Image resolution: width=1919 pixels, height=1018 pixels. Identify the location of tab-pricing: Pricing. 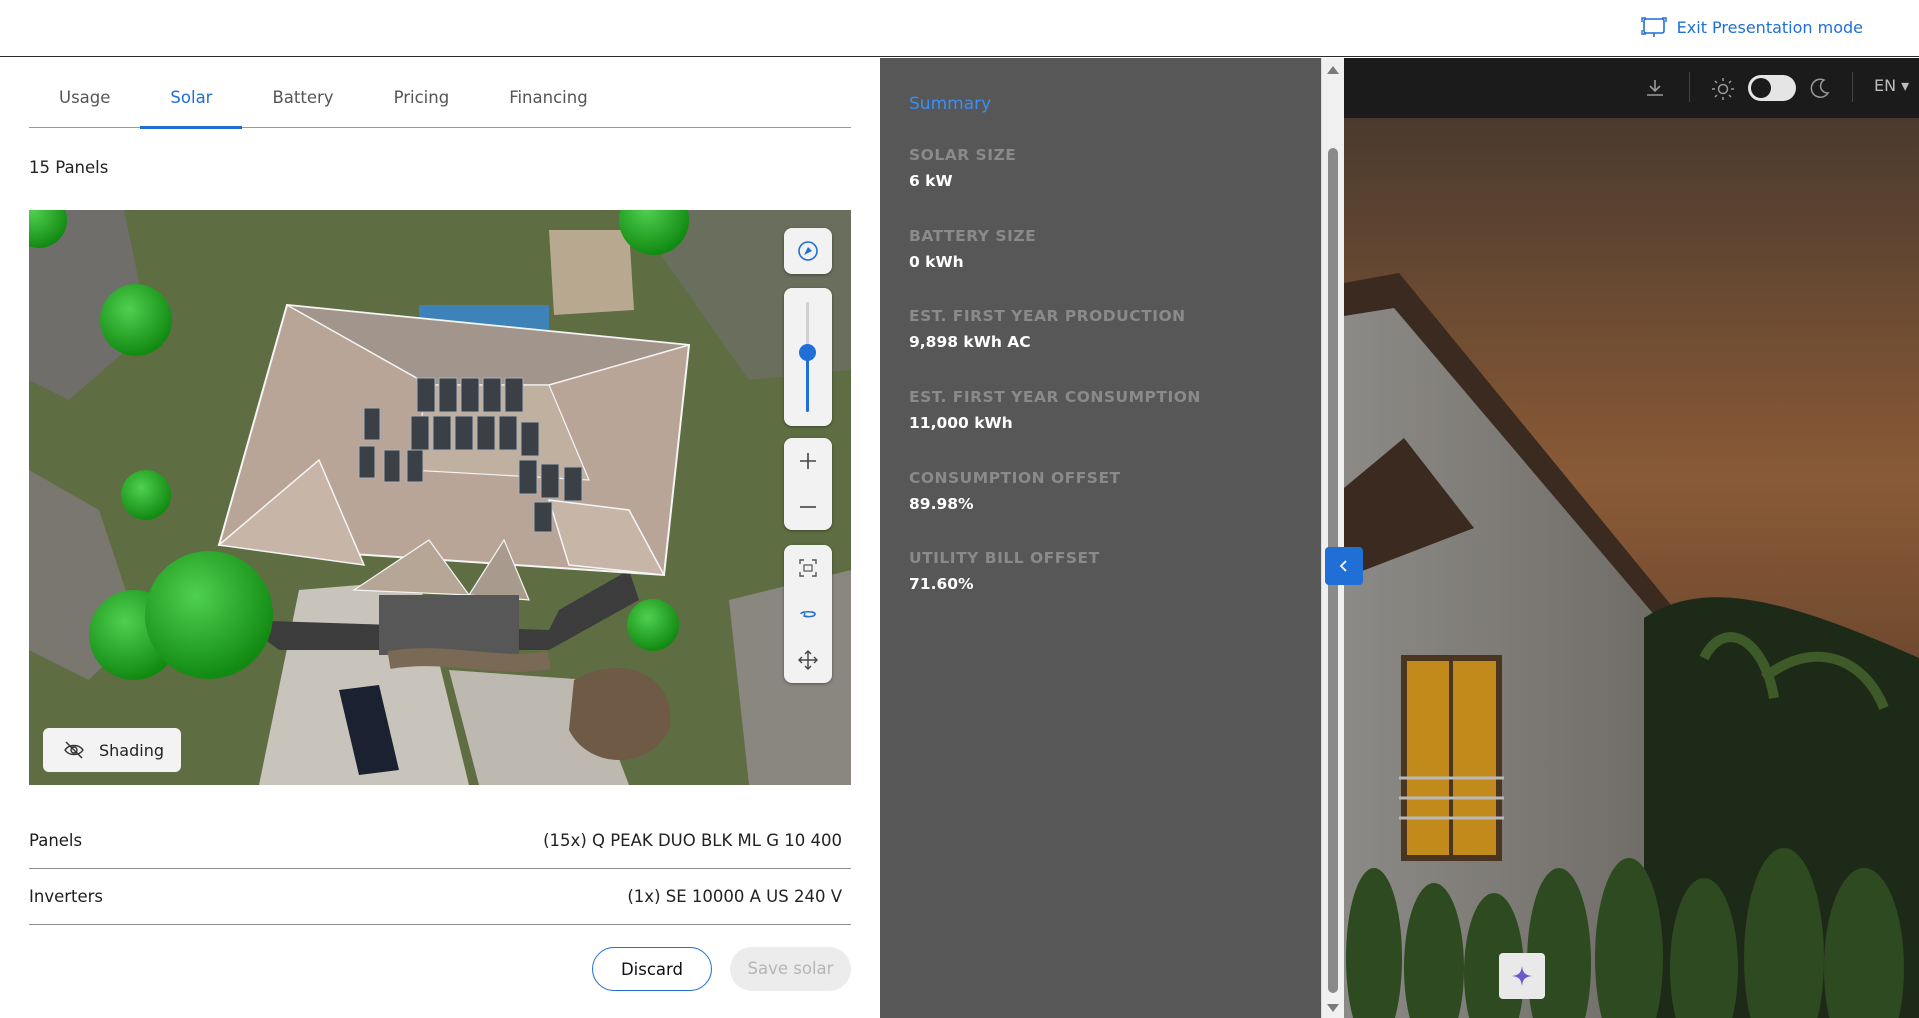
(422, 93).